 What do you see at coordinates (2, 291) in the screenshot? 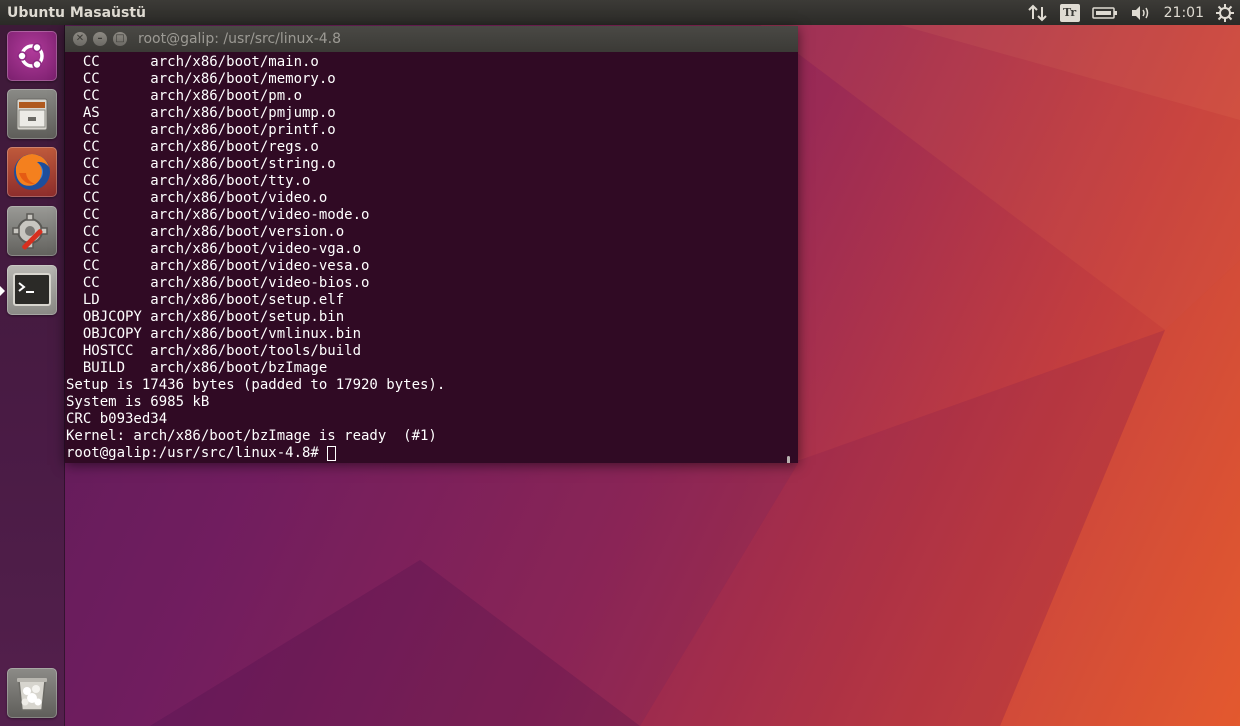
I see `active-indicator-arrow` at bounding box center [2, 291].